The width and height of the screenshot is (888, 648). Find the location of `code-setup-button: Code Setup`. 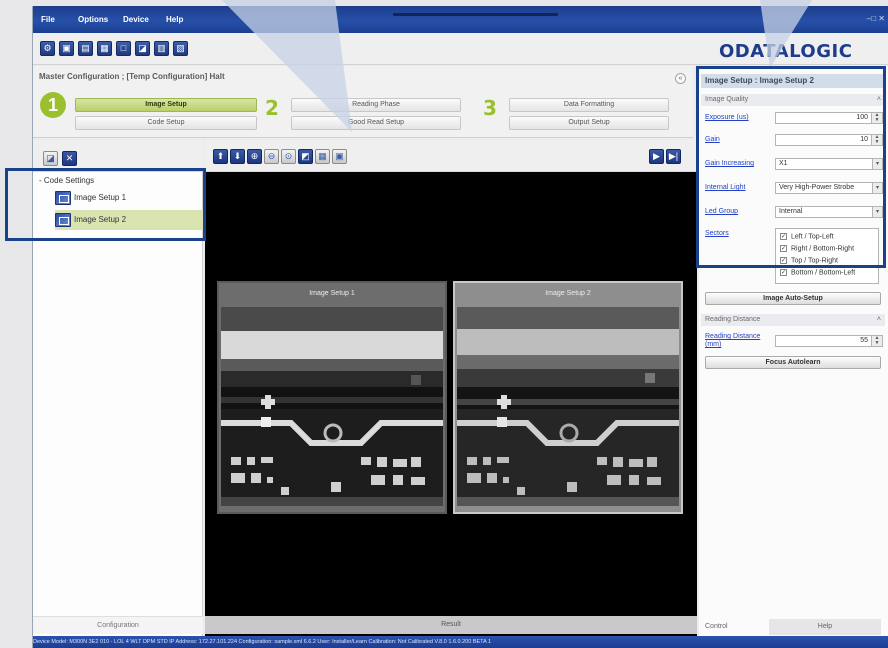

code-setup-button: Code Setup is located at coordinates (166, 123).